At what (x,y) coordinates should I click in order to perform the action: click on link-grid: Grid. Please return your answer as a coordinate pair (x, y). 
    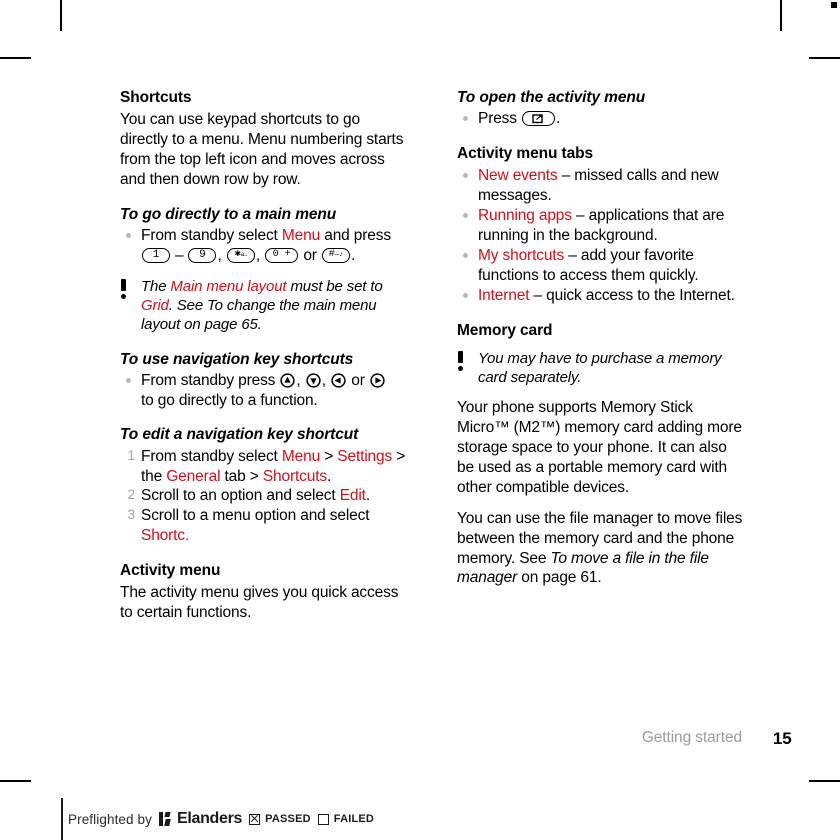
    Looking at the image, I should click on (155, 305).